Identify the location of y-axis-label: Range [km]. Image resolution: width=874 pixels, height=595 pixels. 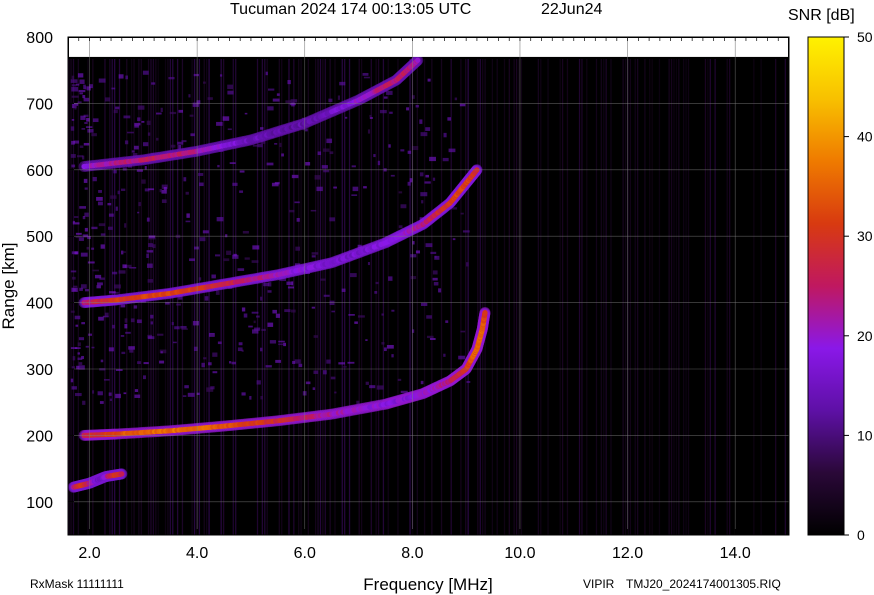
(9, 286).